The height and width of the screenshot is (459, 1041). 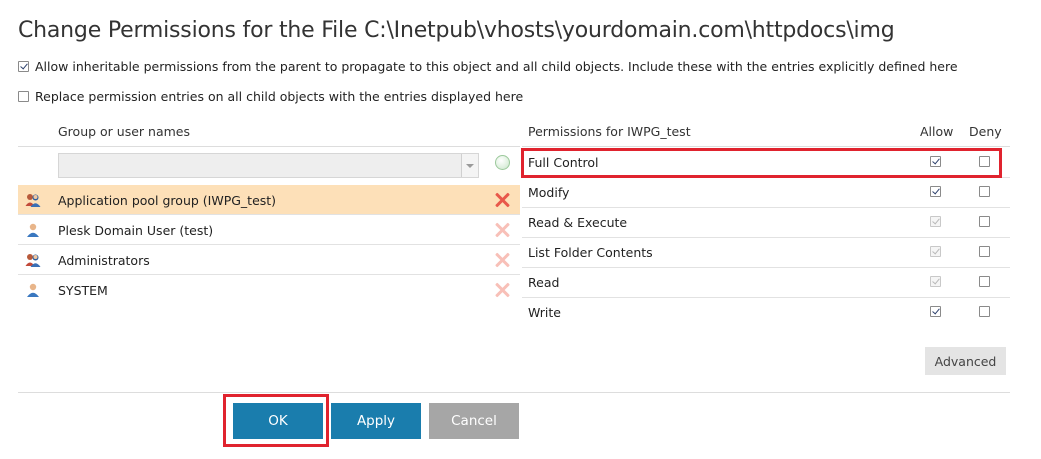 I want to click on group-name: SYSTEM, so click(x=83, y=290).